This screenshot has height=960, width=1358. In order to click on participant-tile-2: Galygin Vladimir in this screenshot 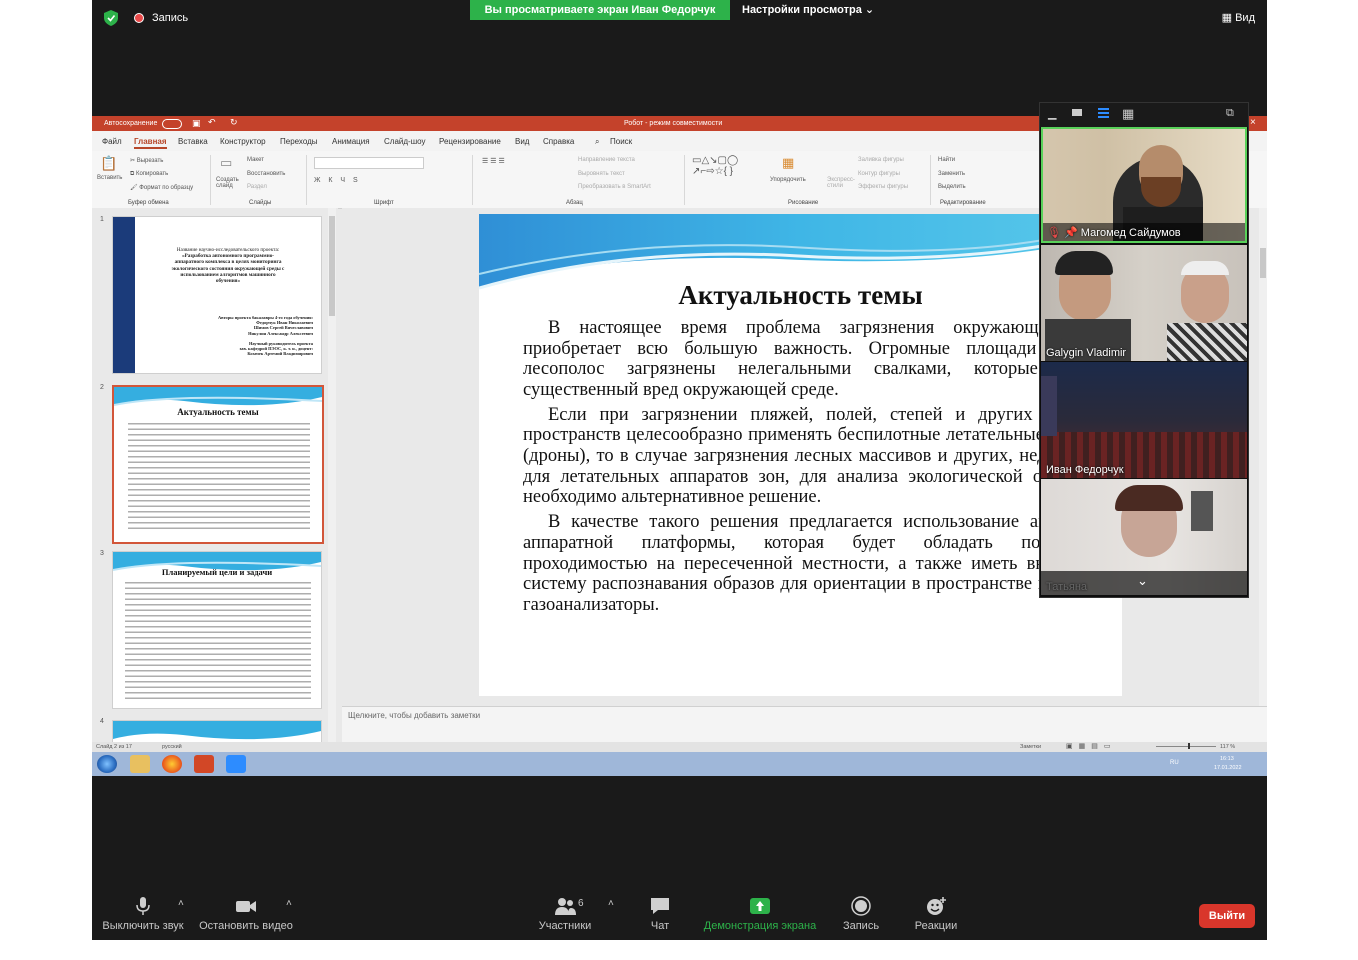, I will do `click(1144, 303)`.